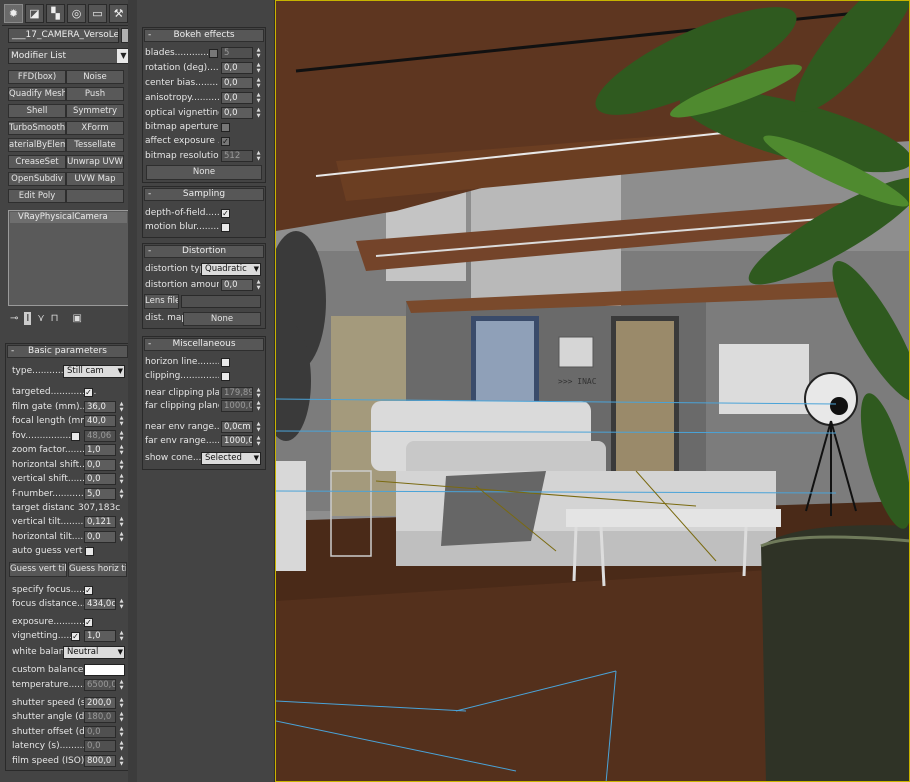 This screenshot has height=782, width=910. What do you see at coordinates (88, 590) in the screenshot?
I see `specify-focus-checkbox: ✓` at bounding box center [88, 590].